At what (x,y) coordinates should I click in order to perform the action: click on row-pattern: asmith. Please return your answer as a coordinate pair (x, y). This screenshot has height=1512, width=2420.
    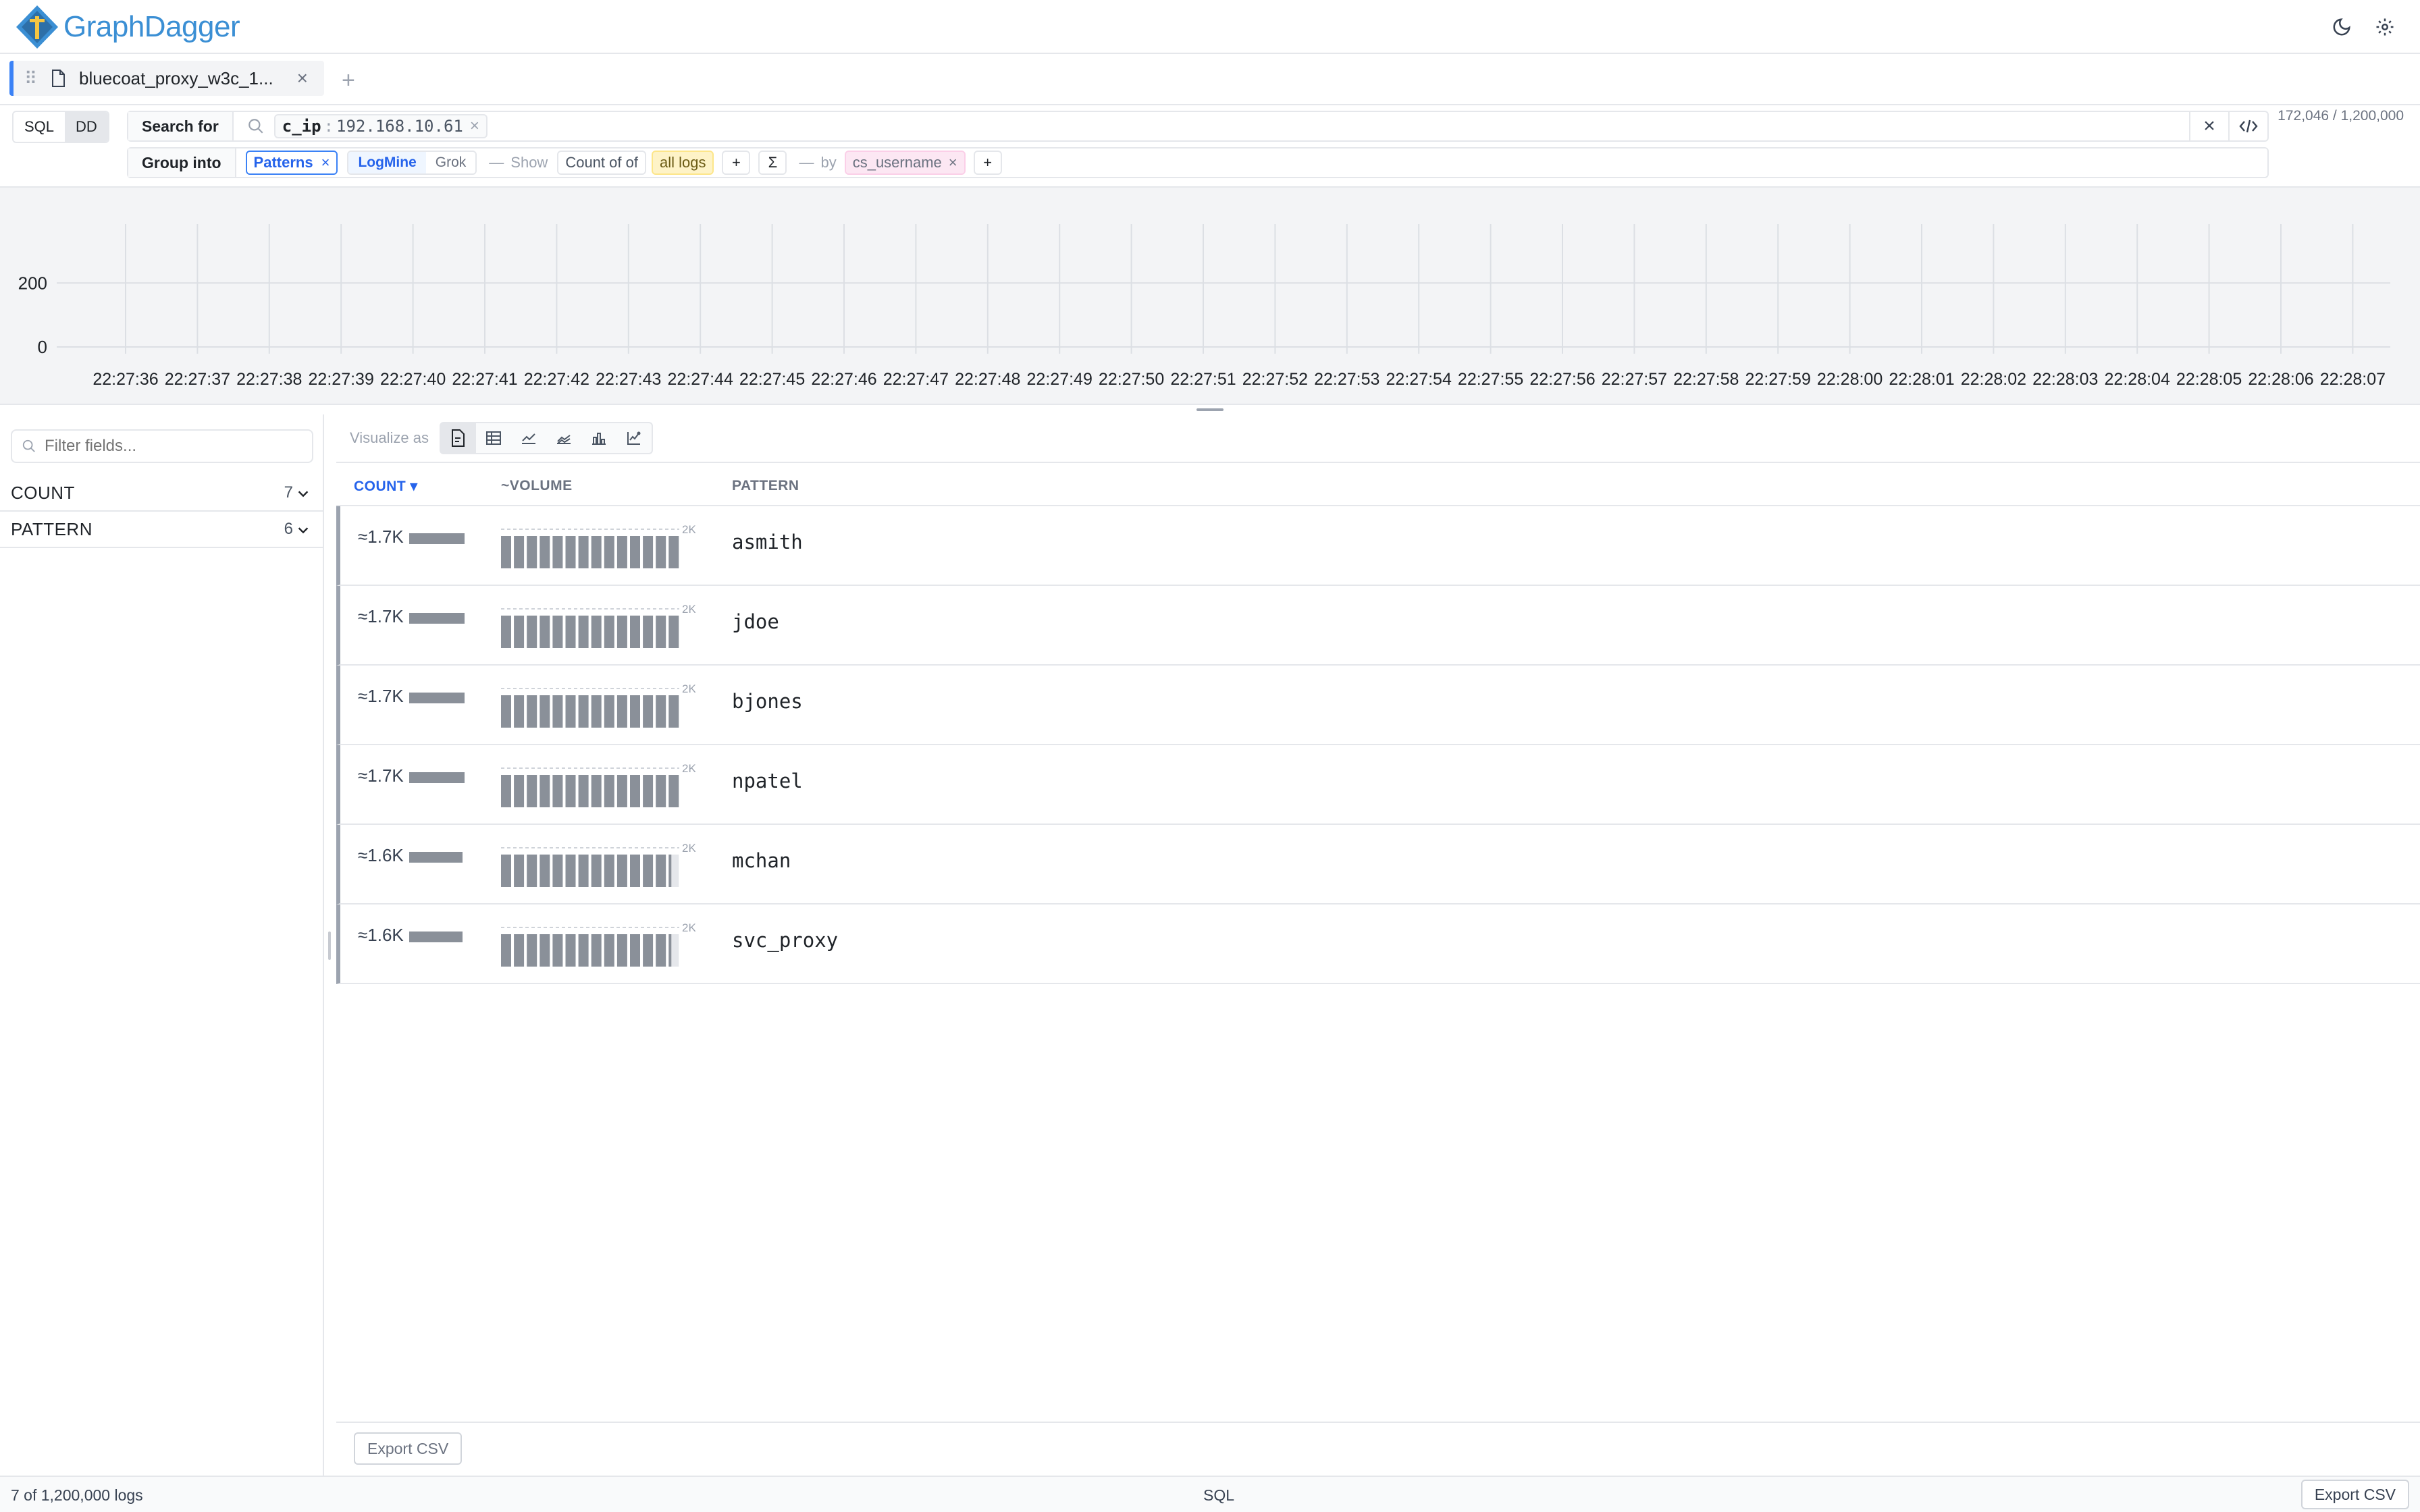
    Looking at the image, I should click on (767, 542).